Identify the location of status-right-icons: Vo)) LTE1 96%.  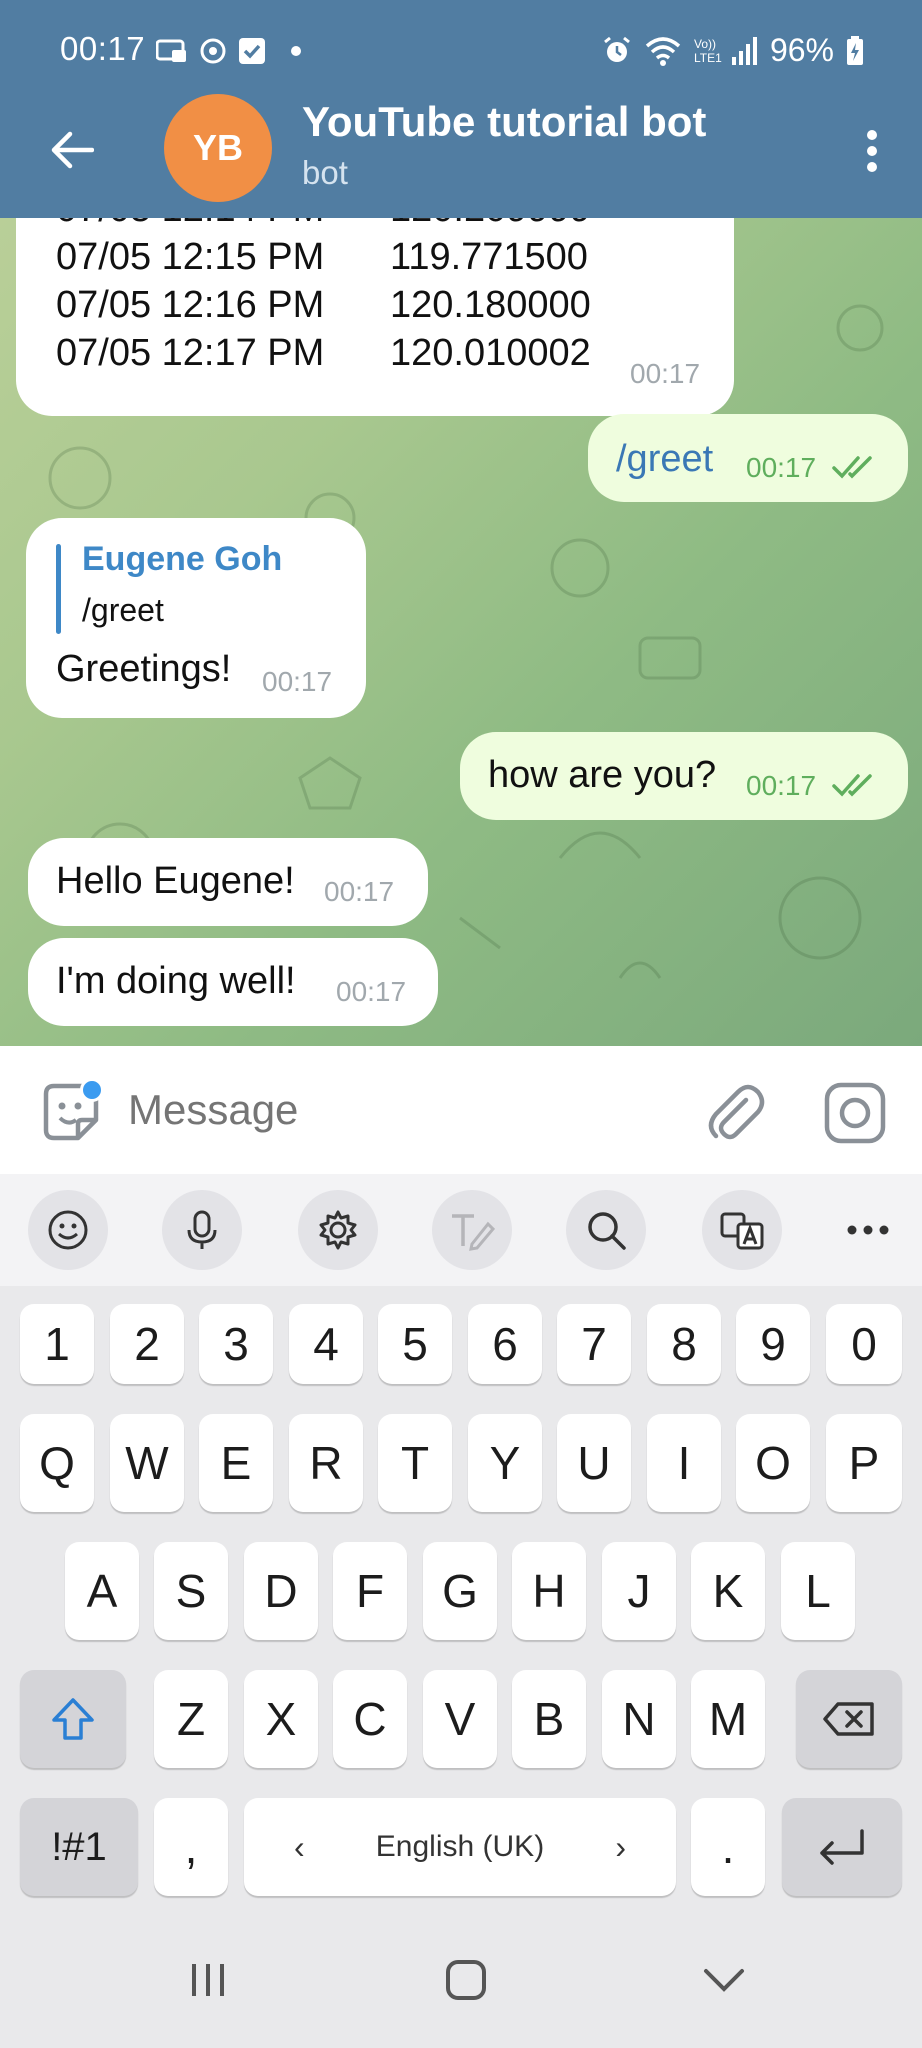
(733, 50).